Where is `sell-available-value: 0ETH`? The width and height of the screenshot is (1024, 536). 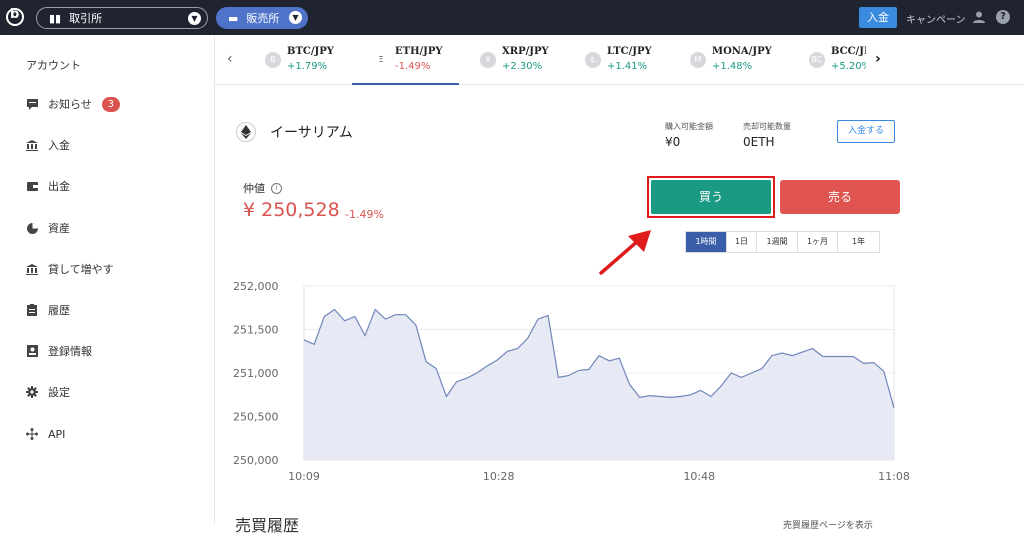
sell-available-value: 0ETH is located at coordinates (759, 142).